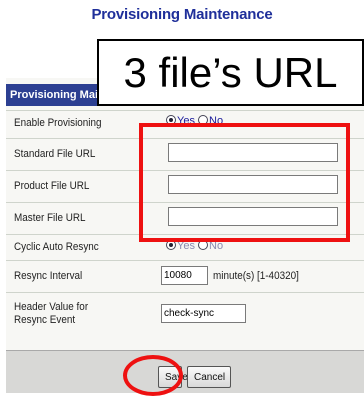 This screenshot has height=414, width=364. I want to click on page-title: Provisioning Maintenance, so click(182, 14).